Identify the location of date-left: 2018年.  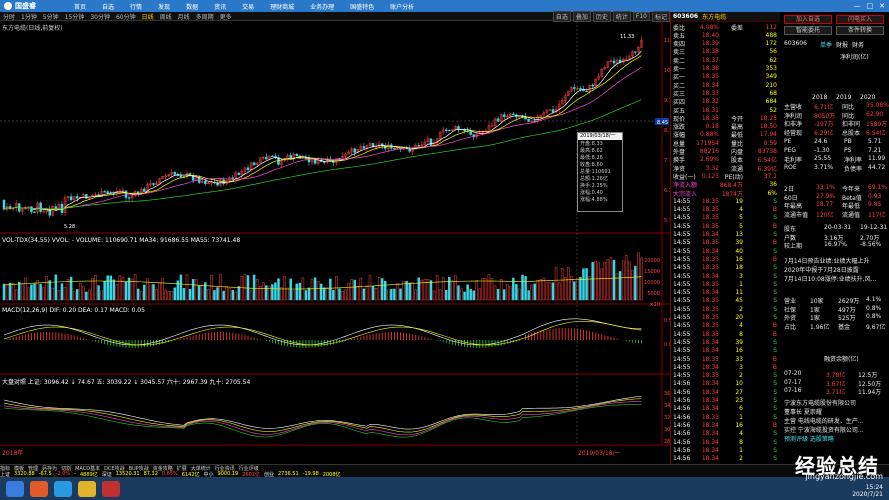
(13, 453).